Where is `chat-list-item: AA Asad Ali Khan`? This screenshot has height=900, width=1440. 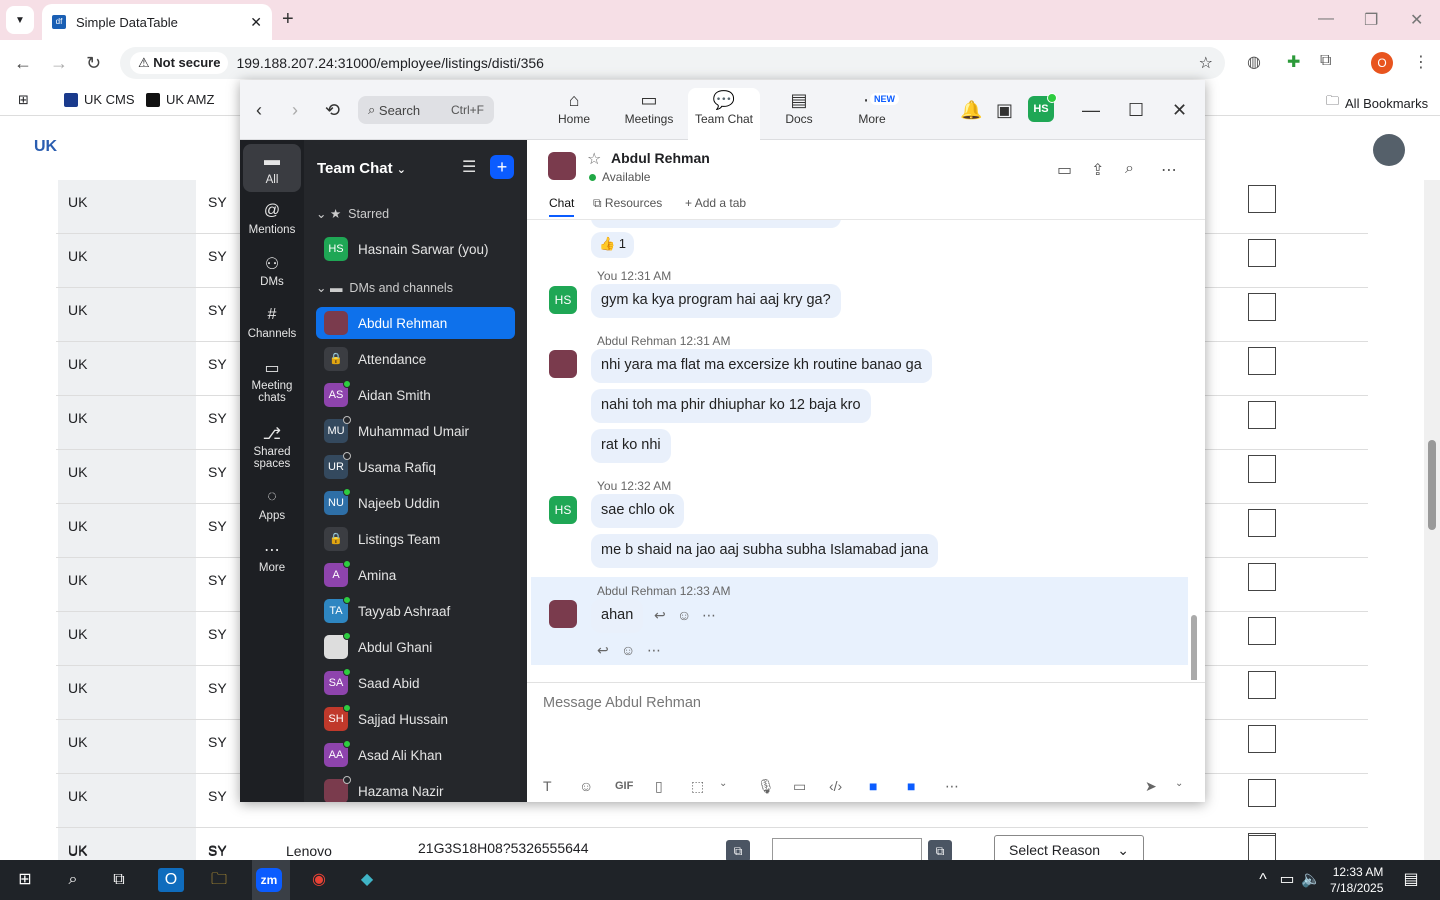
chat-list-item: AA Asad Ali Khan is located at coordinates (415, 755).